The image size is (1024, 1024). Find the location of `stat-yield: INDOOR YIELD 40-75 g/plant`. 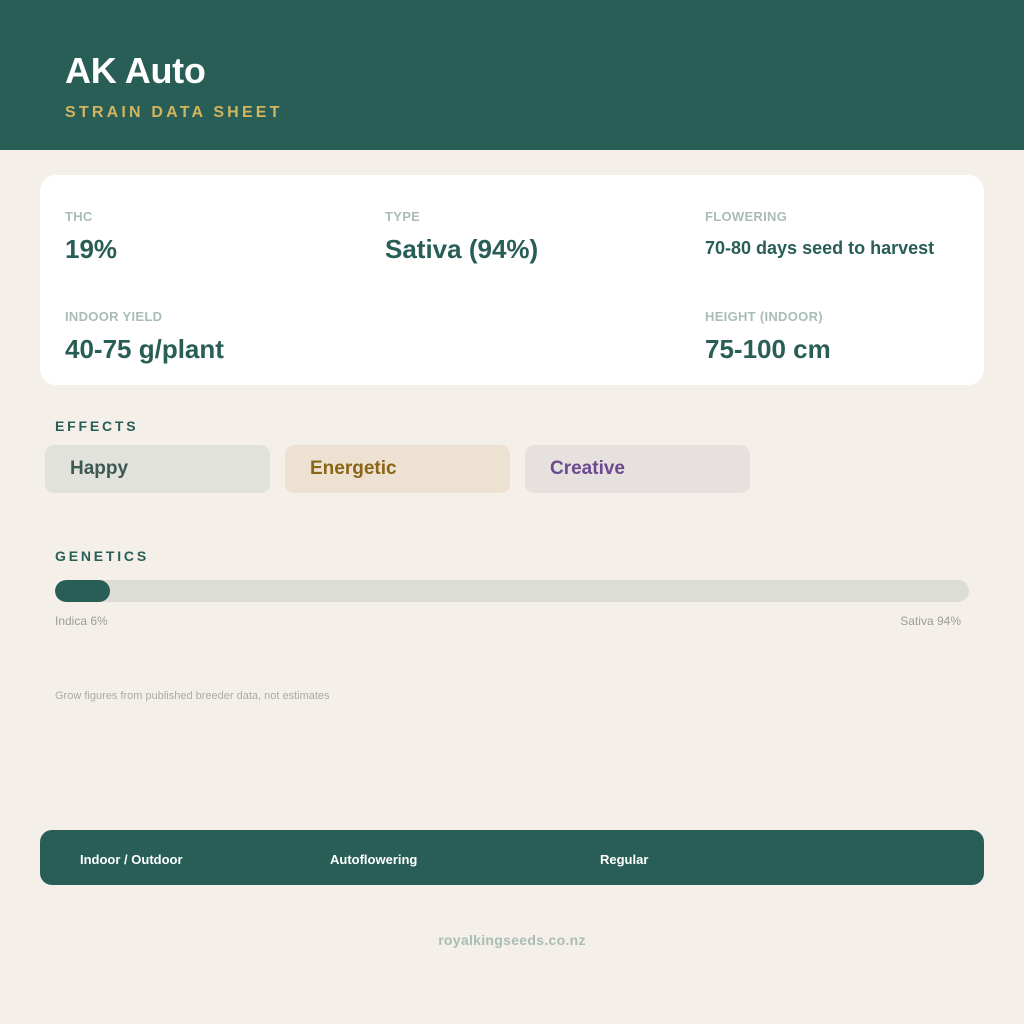

stat-yield: INDOOR YIELD 40-75 g/plant is located at coordinates (144, 337).